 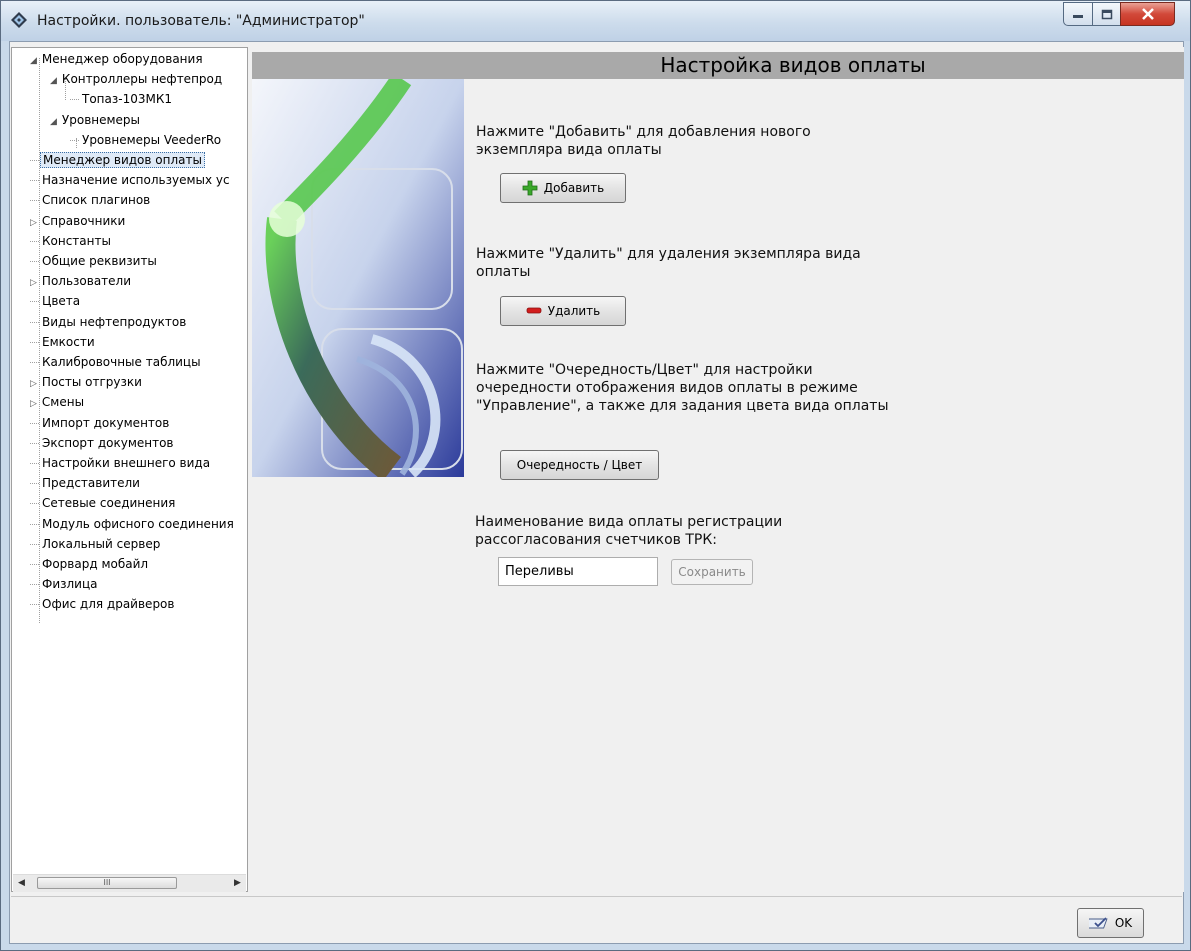 I want to click on tree-item: ◢ Уровнемеры, so click(x=96, y=120).